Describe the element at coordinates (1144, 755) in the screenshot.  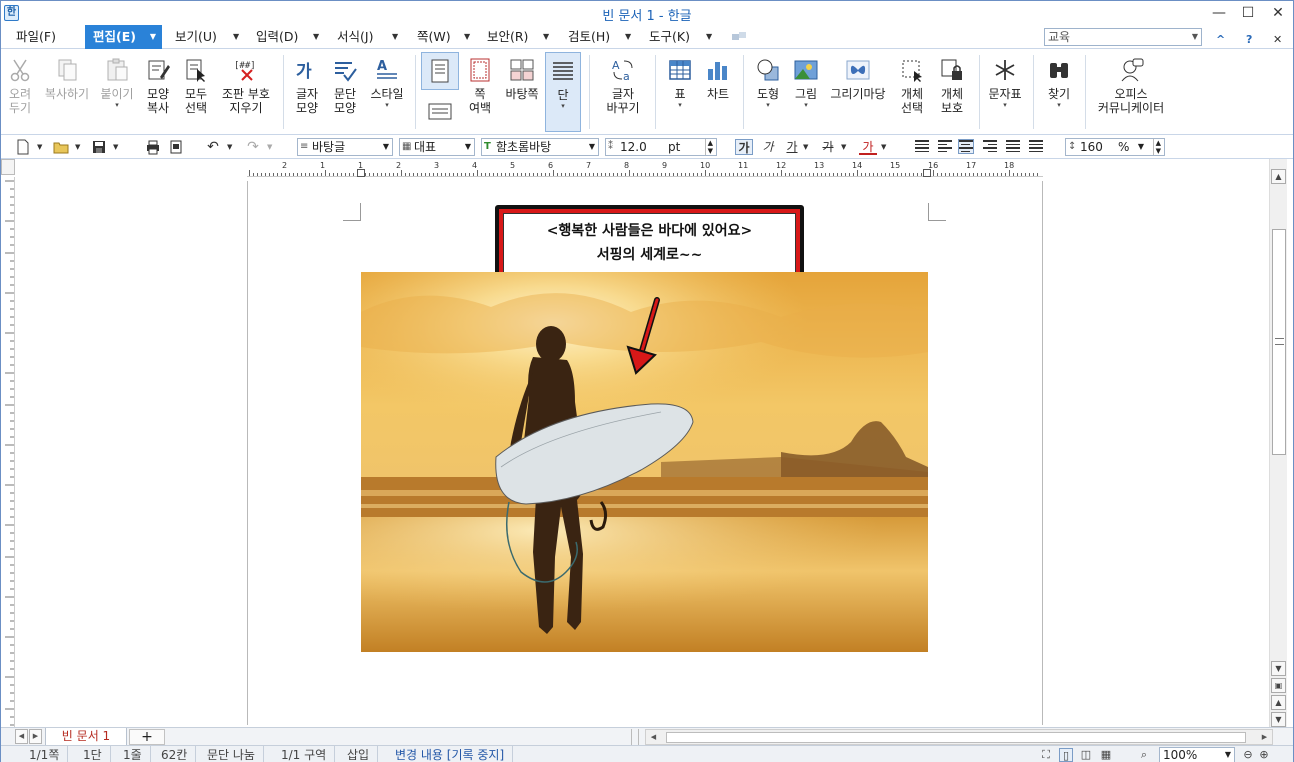
I see `zoom-icon: ⌕` at that location.